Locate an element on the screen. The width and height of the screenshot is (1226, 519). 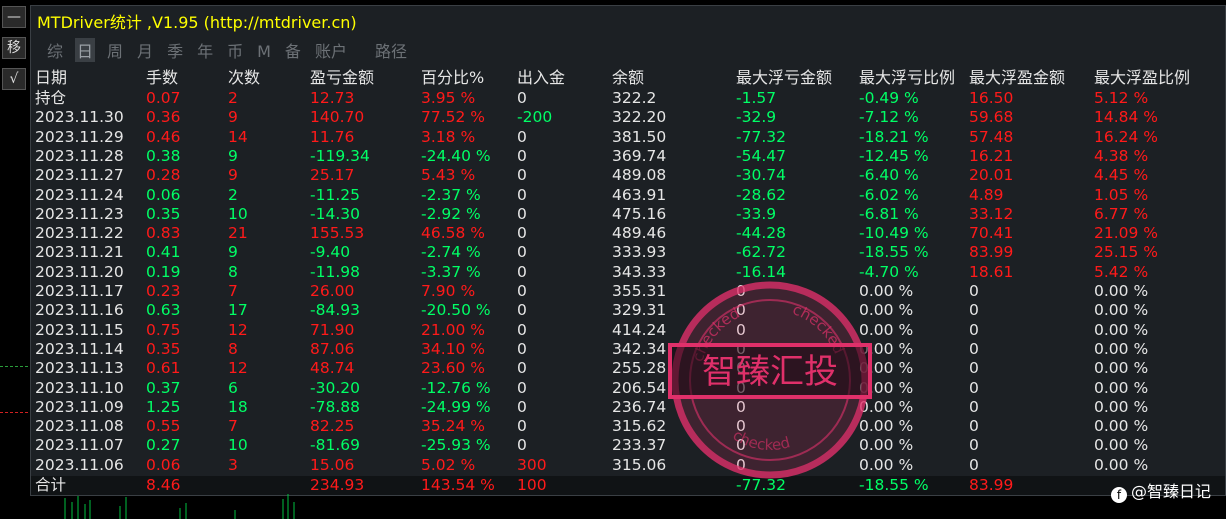
cell-profit: 25.17 is located at coordinates (332, 175).